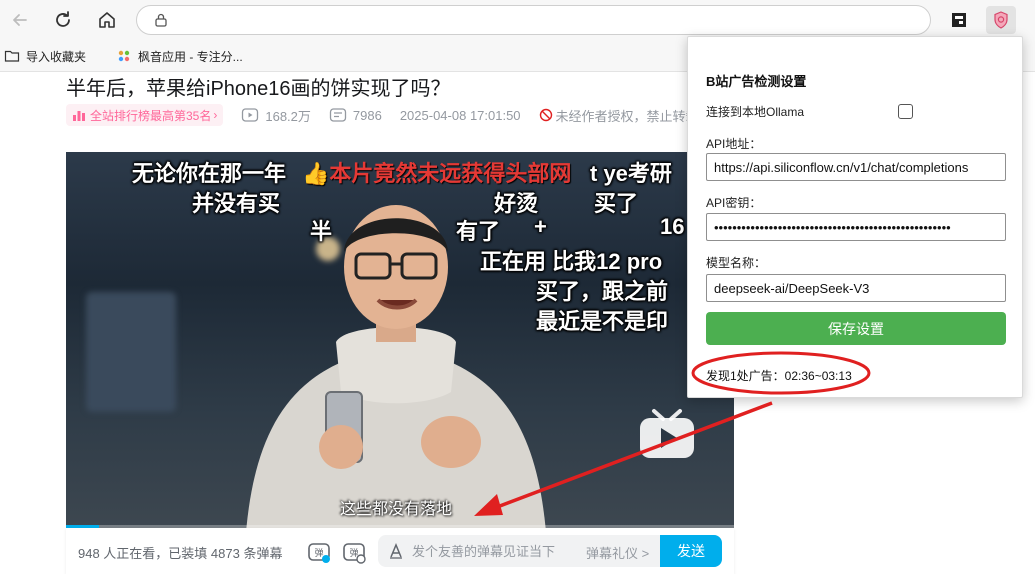 Image resolution: width=1035 pixels, height=574 pixels. Describe the element at coordinates (856, 227) in the screenshot. I see `api-key-field` at that location.